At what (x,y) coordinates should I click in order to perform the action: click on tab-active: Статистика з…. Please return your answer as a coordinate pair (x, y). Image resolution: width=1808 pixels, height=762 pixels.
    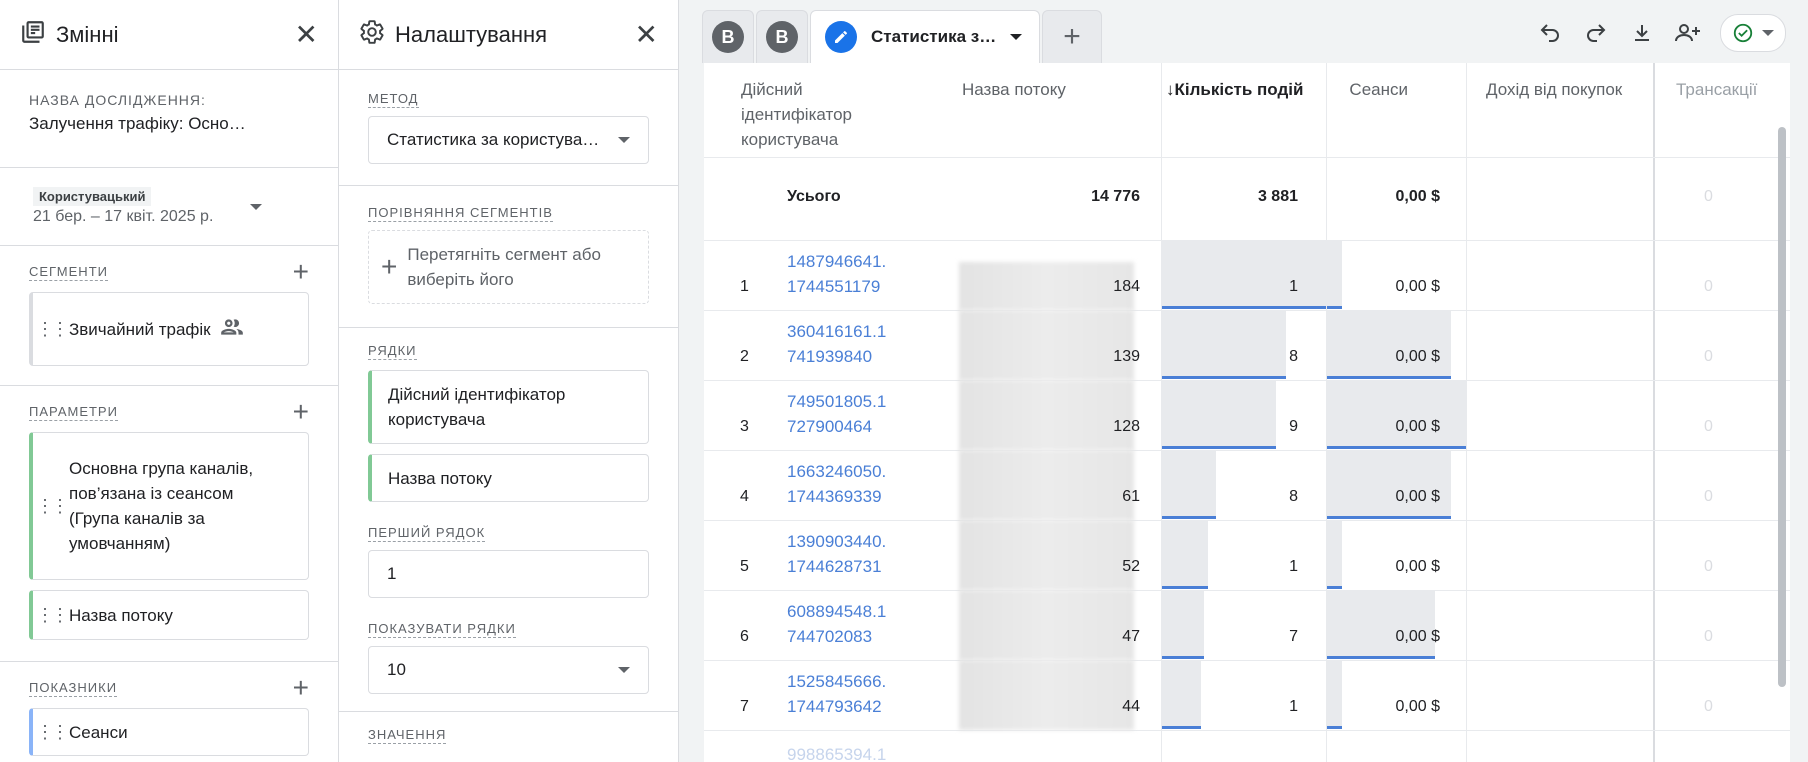
    Looking at the image, I should click on (925, 36).